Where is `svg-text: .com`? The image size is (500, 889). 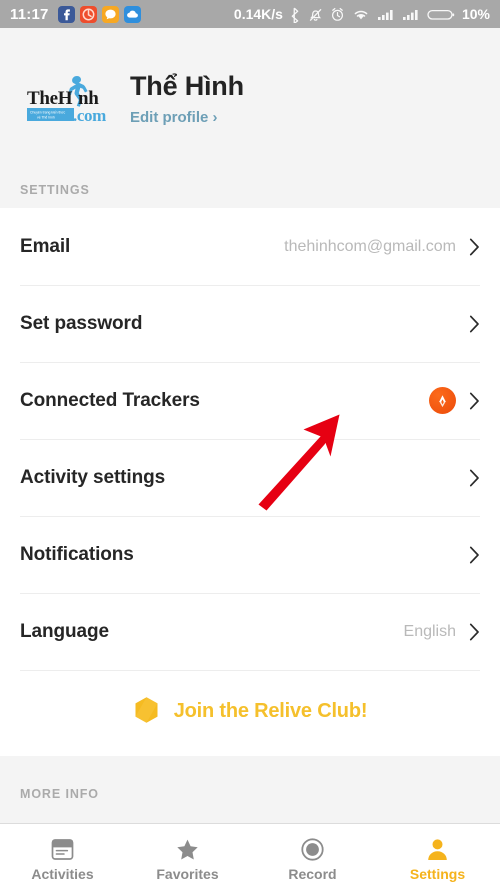 svg-text: .com is located at coordinates (89, 115).